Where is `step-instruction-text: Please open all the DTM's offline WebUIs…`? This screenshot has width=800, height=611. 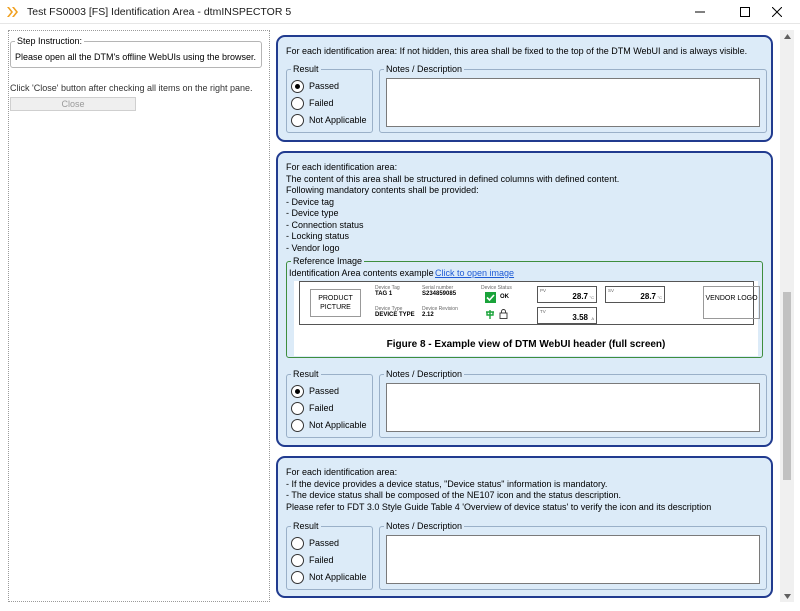 step-instruction-text: Please open all the DTM's offline WebUIs… is located at coordinates (136, 57).